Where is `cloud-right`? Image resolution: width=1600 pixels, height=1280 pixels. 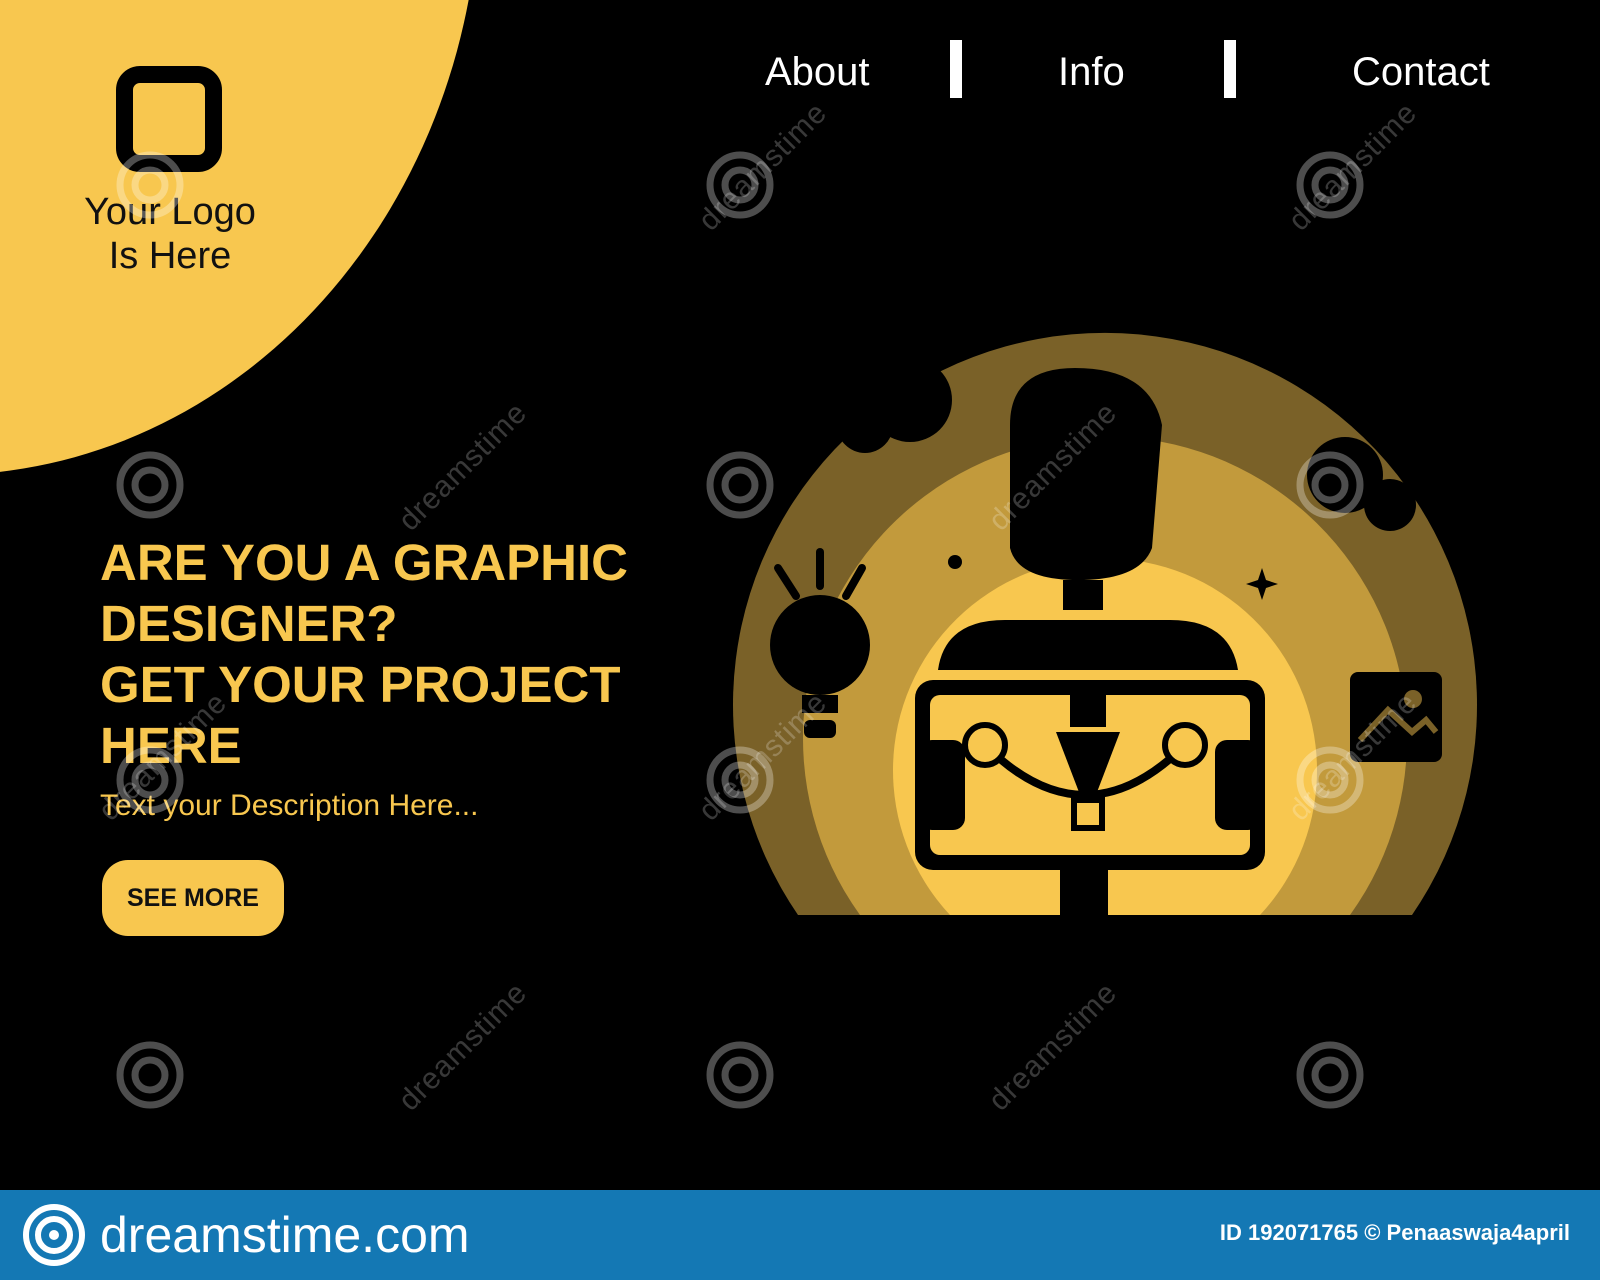
cloud-right is located at coordinates (1390, 505).